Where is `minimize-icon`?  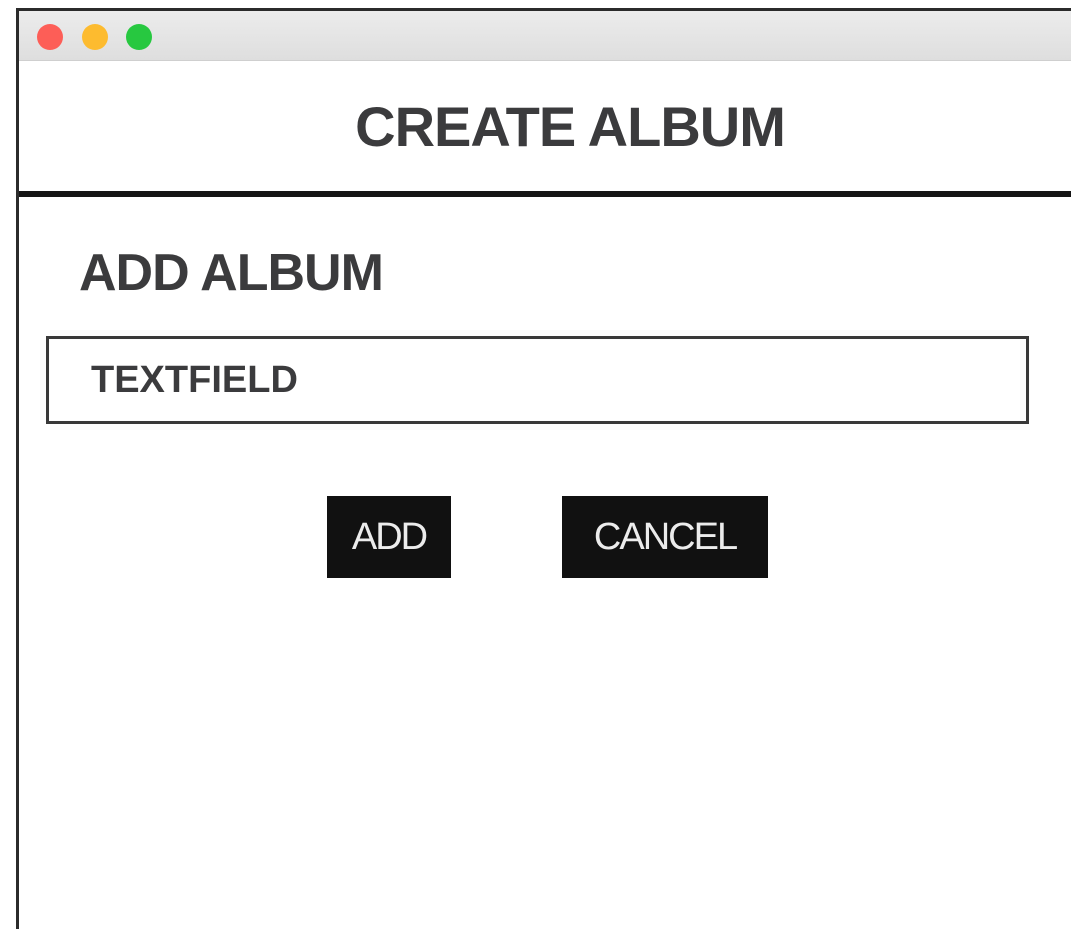
minimize-icon is located at coordinates (95, 37).